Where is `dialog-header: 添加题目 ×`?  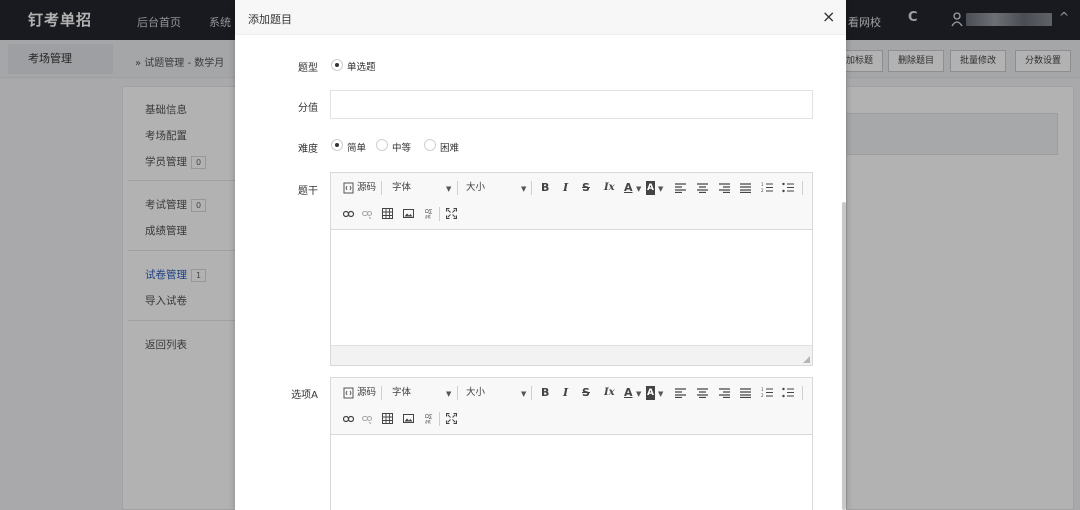
dialog-header: 添加题目 × is located at coordinates (540, 17).